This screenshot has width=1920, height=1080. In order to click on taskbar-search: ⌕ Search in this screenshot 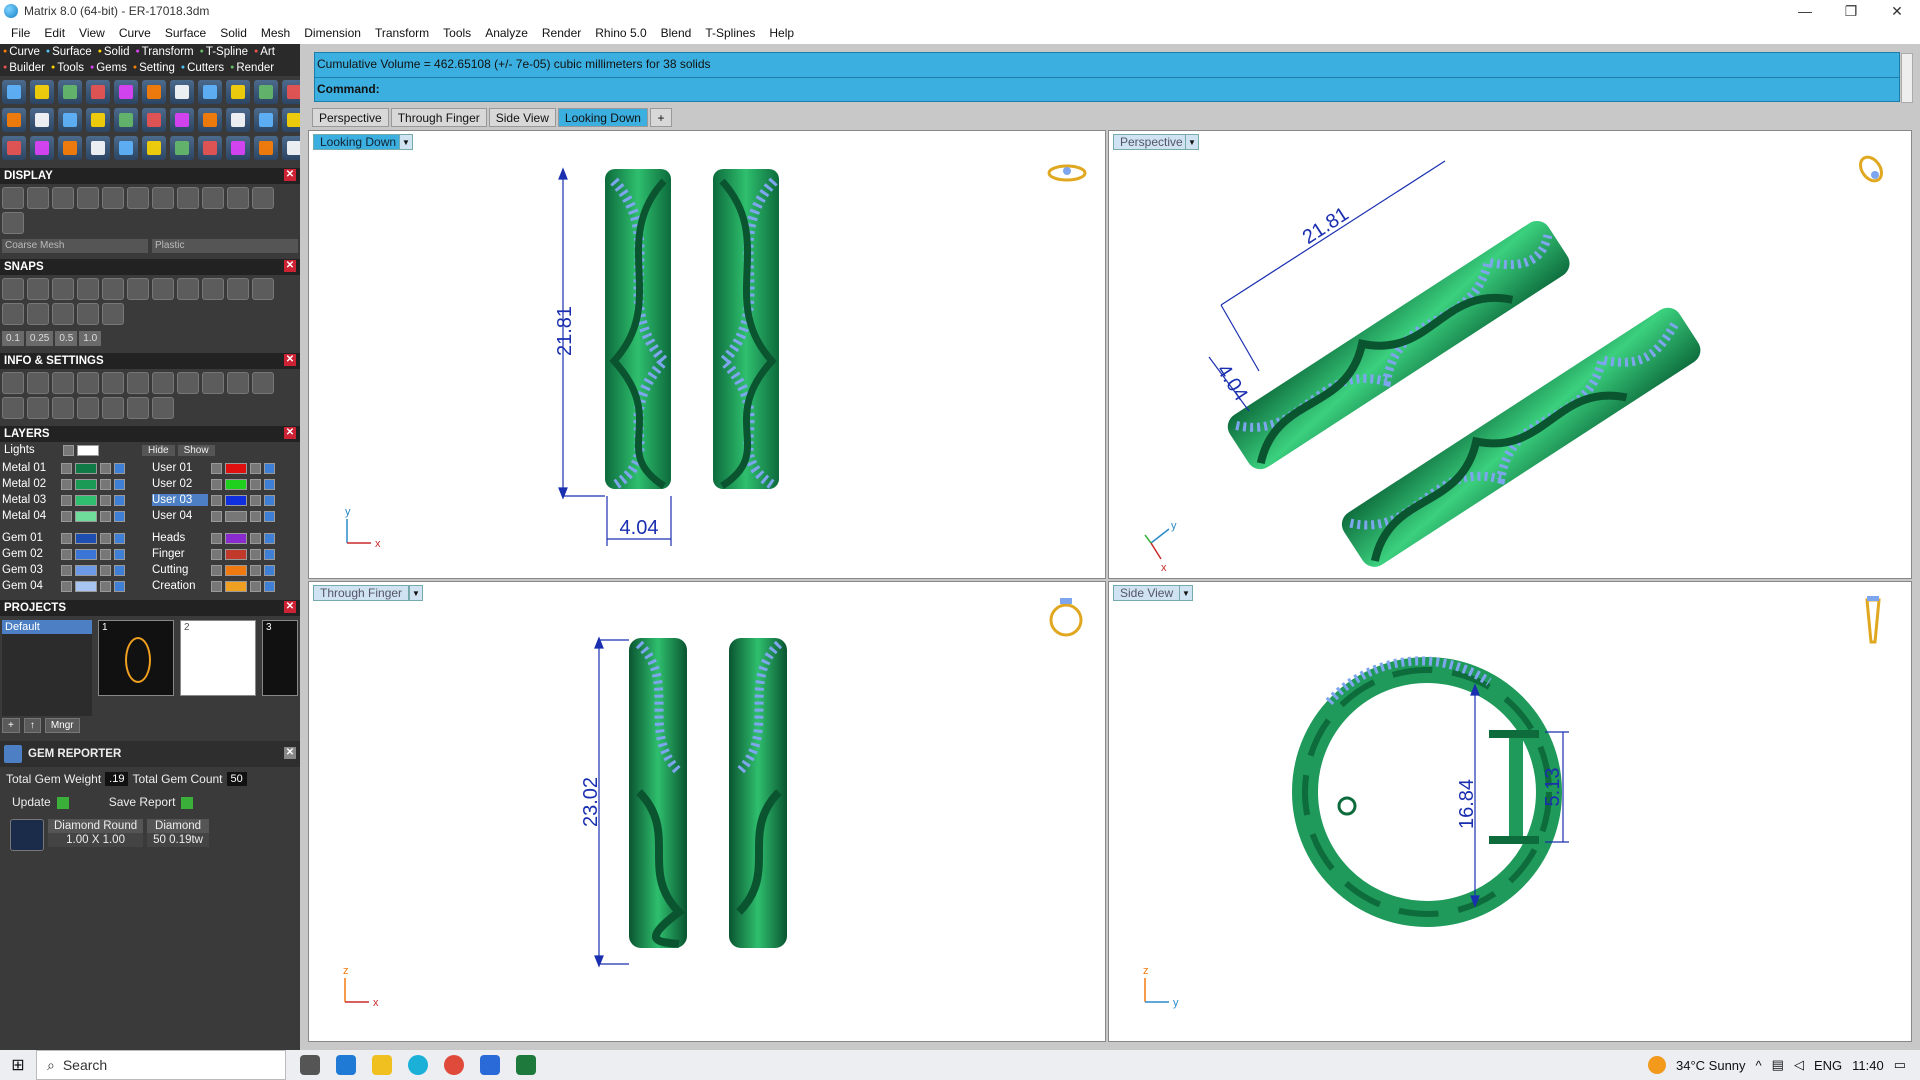, I will do `click(161, 1065)`.